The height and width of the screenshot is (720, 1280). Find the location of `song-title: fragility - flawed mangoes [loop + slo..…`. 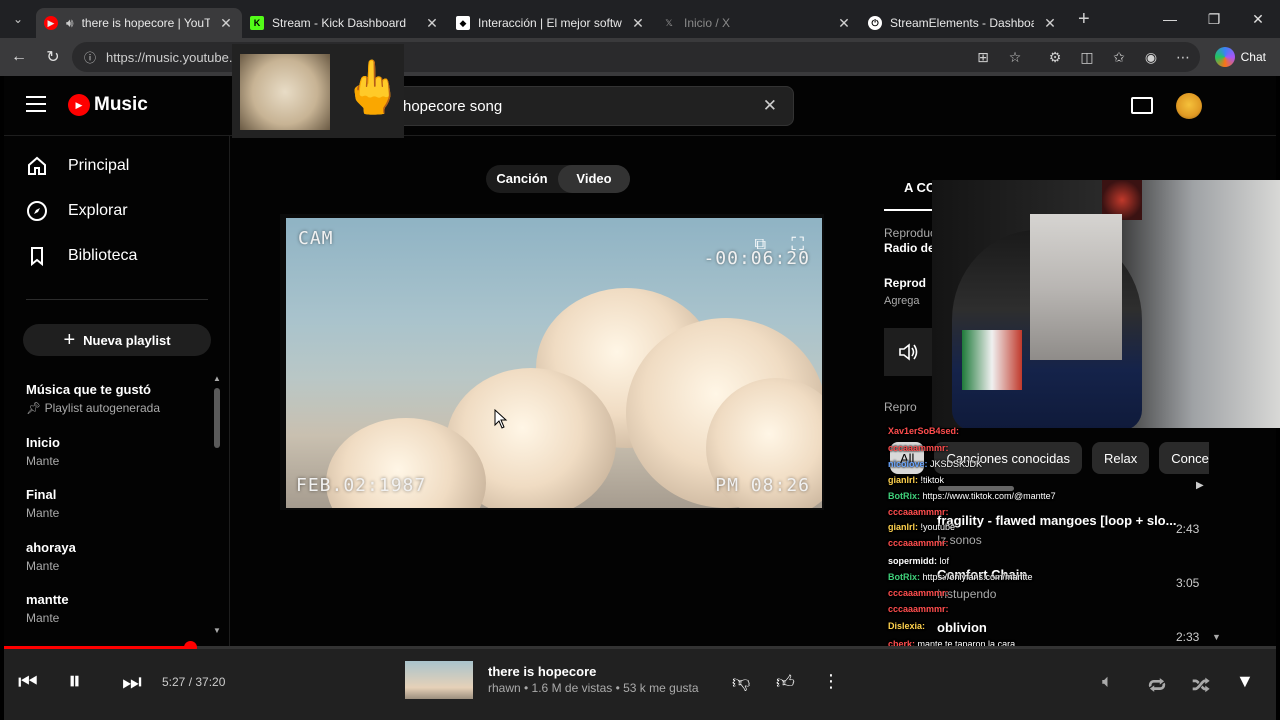

song-title: fragility - flawed mangoes [loop + slo..… is located at coordinates (1056, 520).